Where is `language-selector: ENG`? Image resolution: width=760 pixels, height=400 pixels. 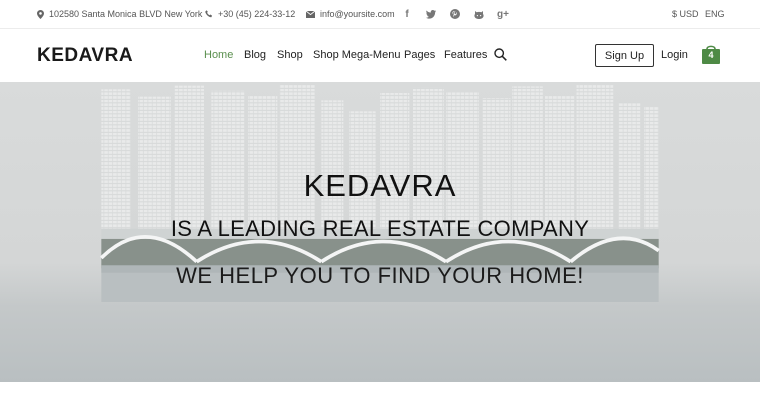
language-selector: ENG is located at coordinates (715, 14).